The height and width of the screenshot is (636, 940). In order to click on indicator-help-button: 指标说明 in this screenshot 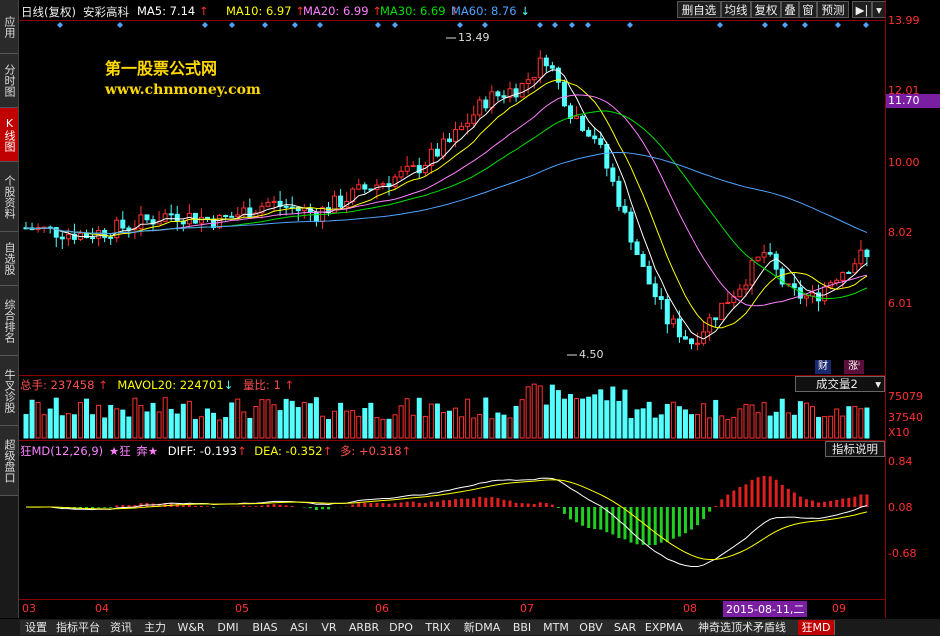, I will do `click(855, 449)`.